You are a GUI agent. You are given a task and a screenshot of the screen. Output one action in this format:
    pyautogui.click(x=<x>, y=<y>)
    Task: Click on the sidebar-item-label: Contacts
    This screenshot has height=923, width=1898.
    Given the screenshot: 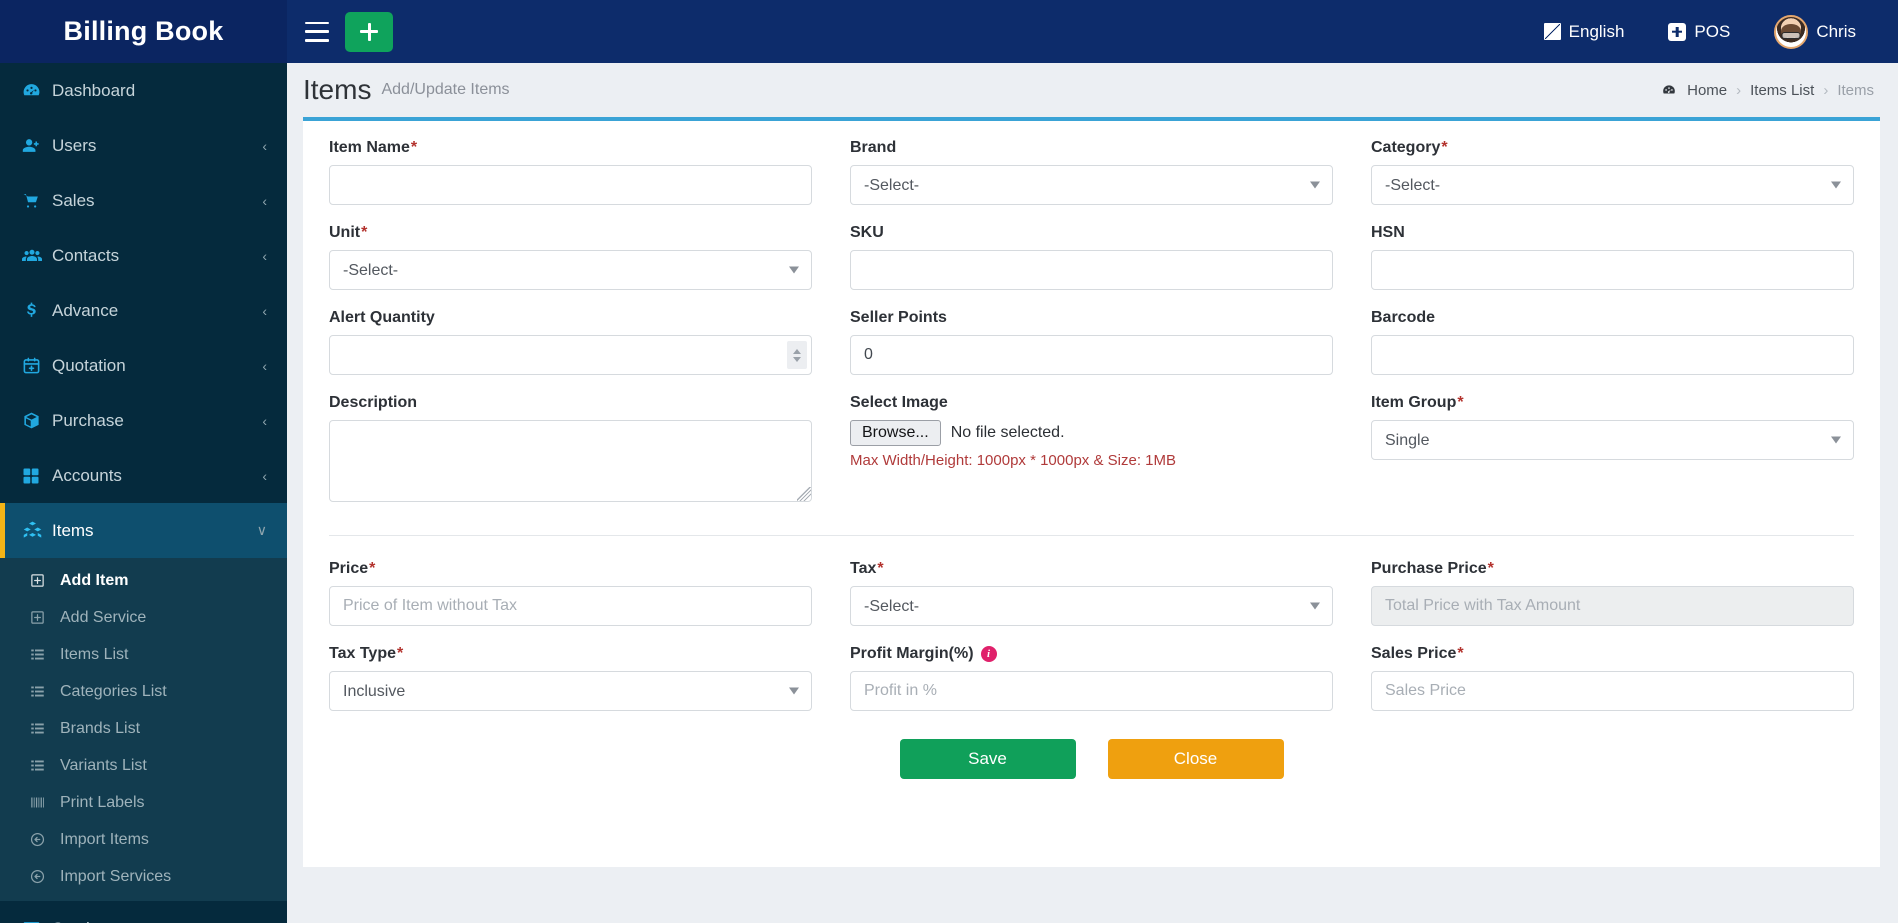 What is the action you would take?
    pyautogui.click(x=86, y=255)
    